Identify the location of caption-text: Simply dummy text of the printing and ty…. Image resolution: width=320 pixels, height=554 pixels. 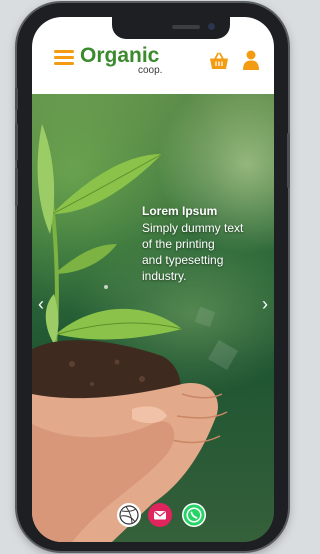
(193, 252).